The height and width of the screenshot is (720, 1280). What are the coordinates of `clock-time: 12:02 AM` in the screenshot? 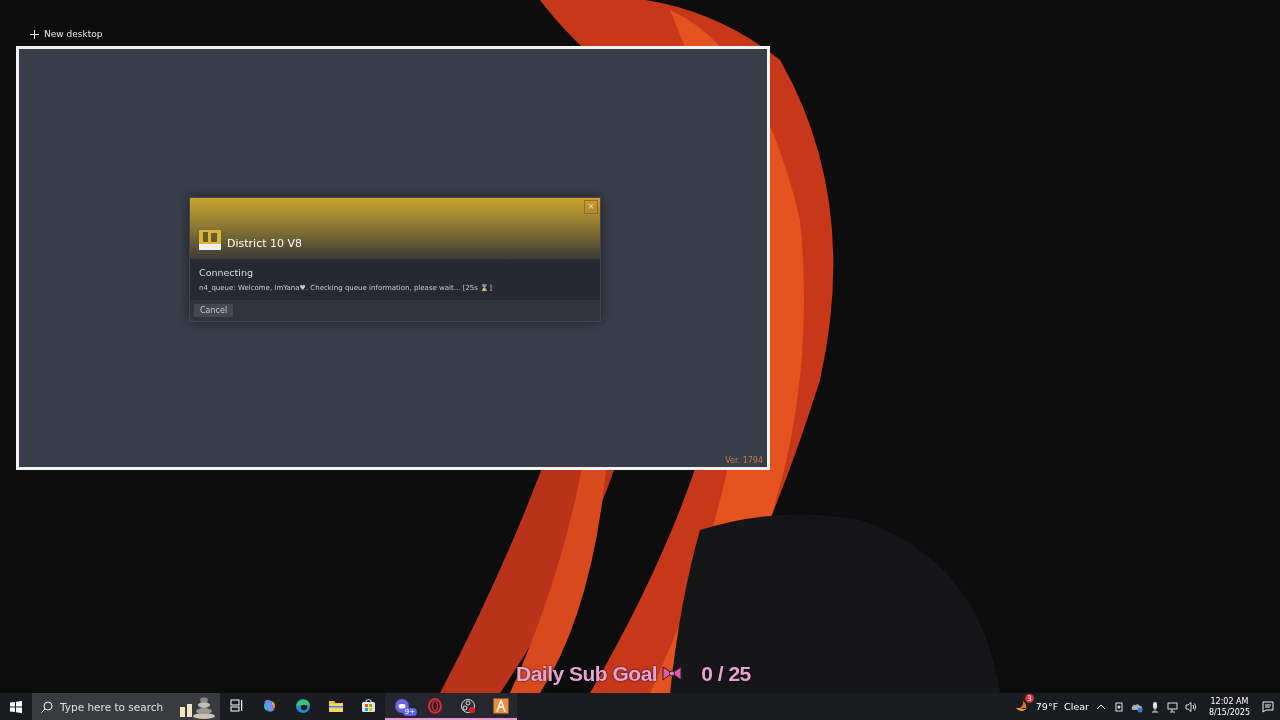 It's located at (1229, 701).